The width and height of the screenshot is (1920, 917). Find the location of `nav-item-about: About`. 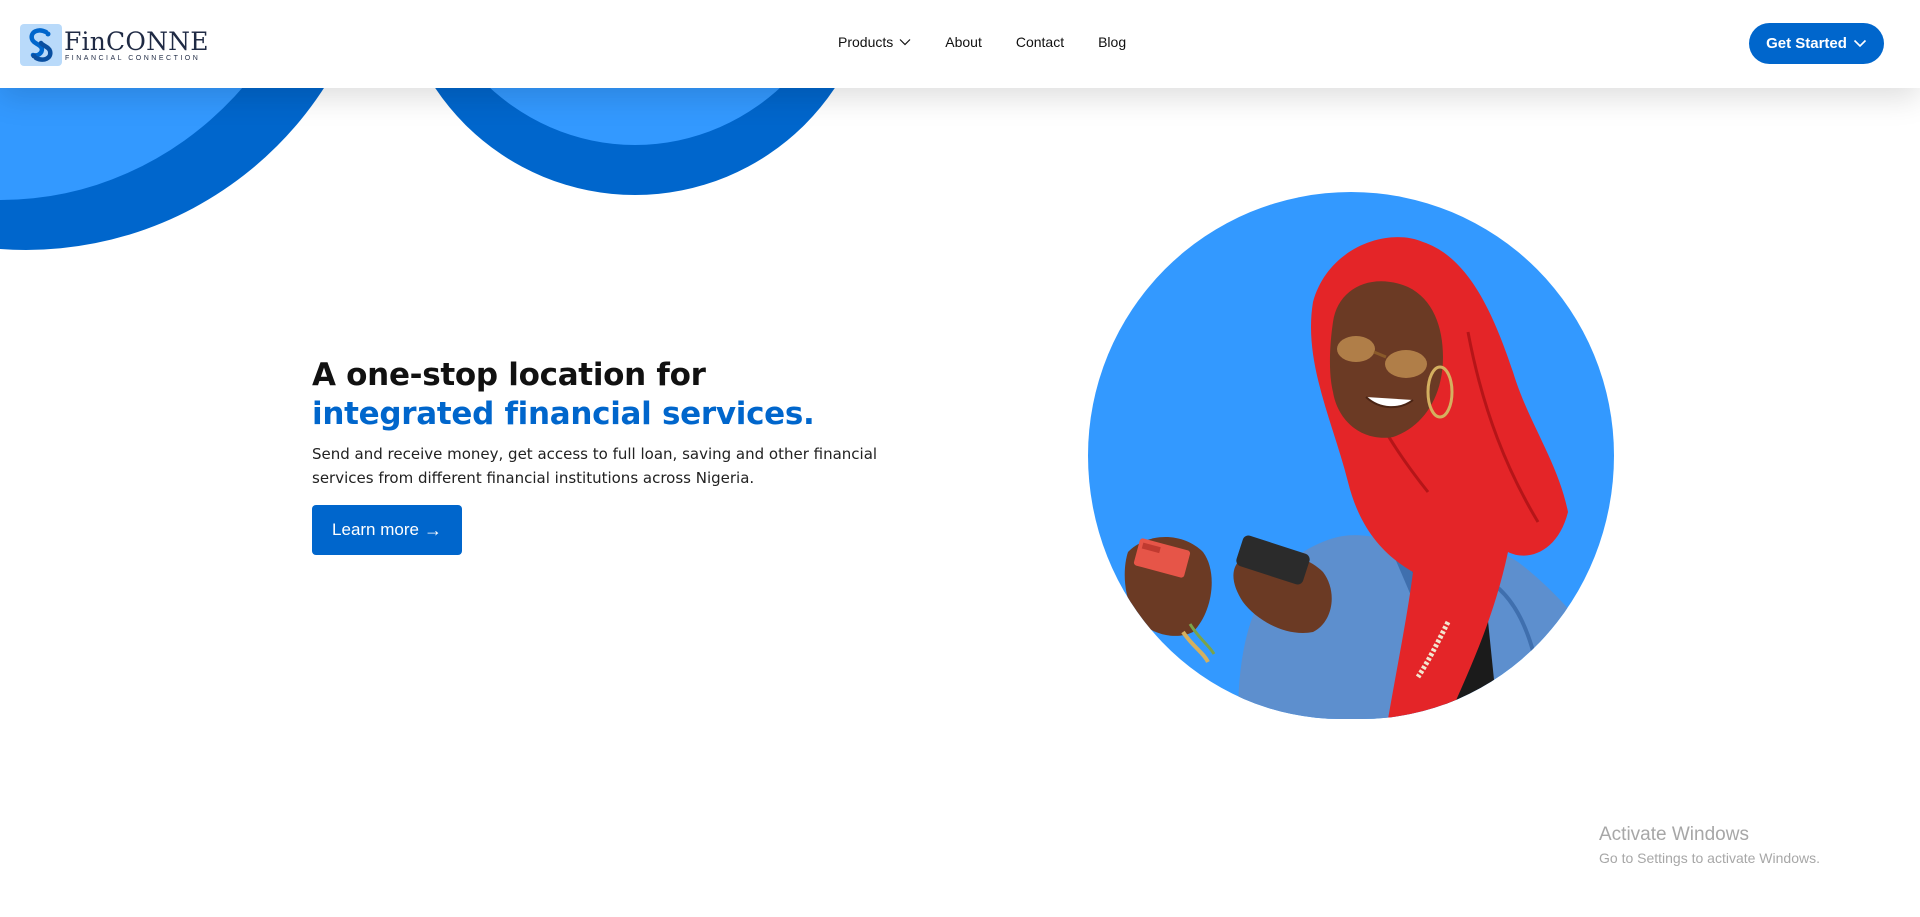

nav-item-about: About is located at coordinates (963, 42).